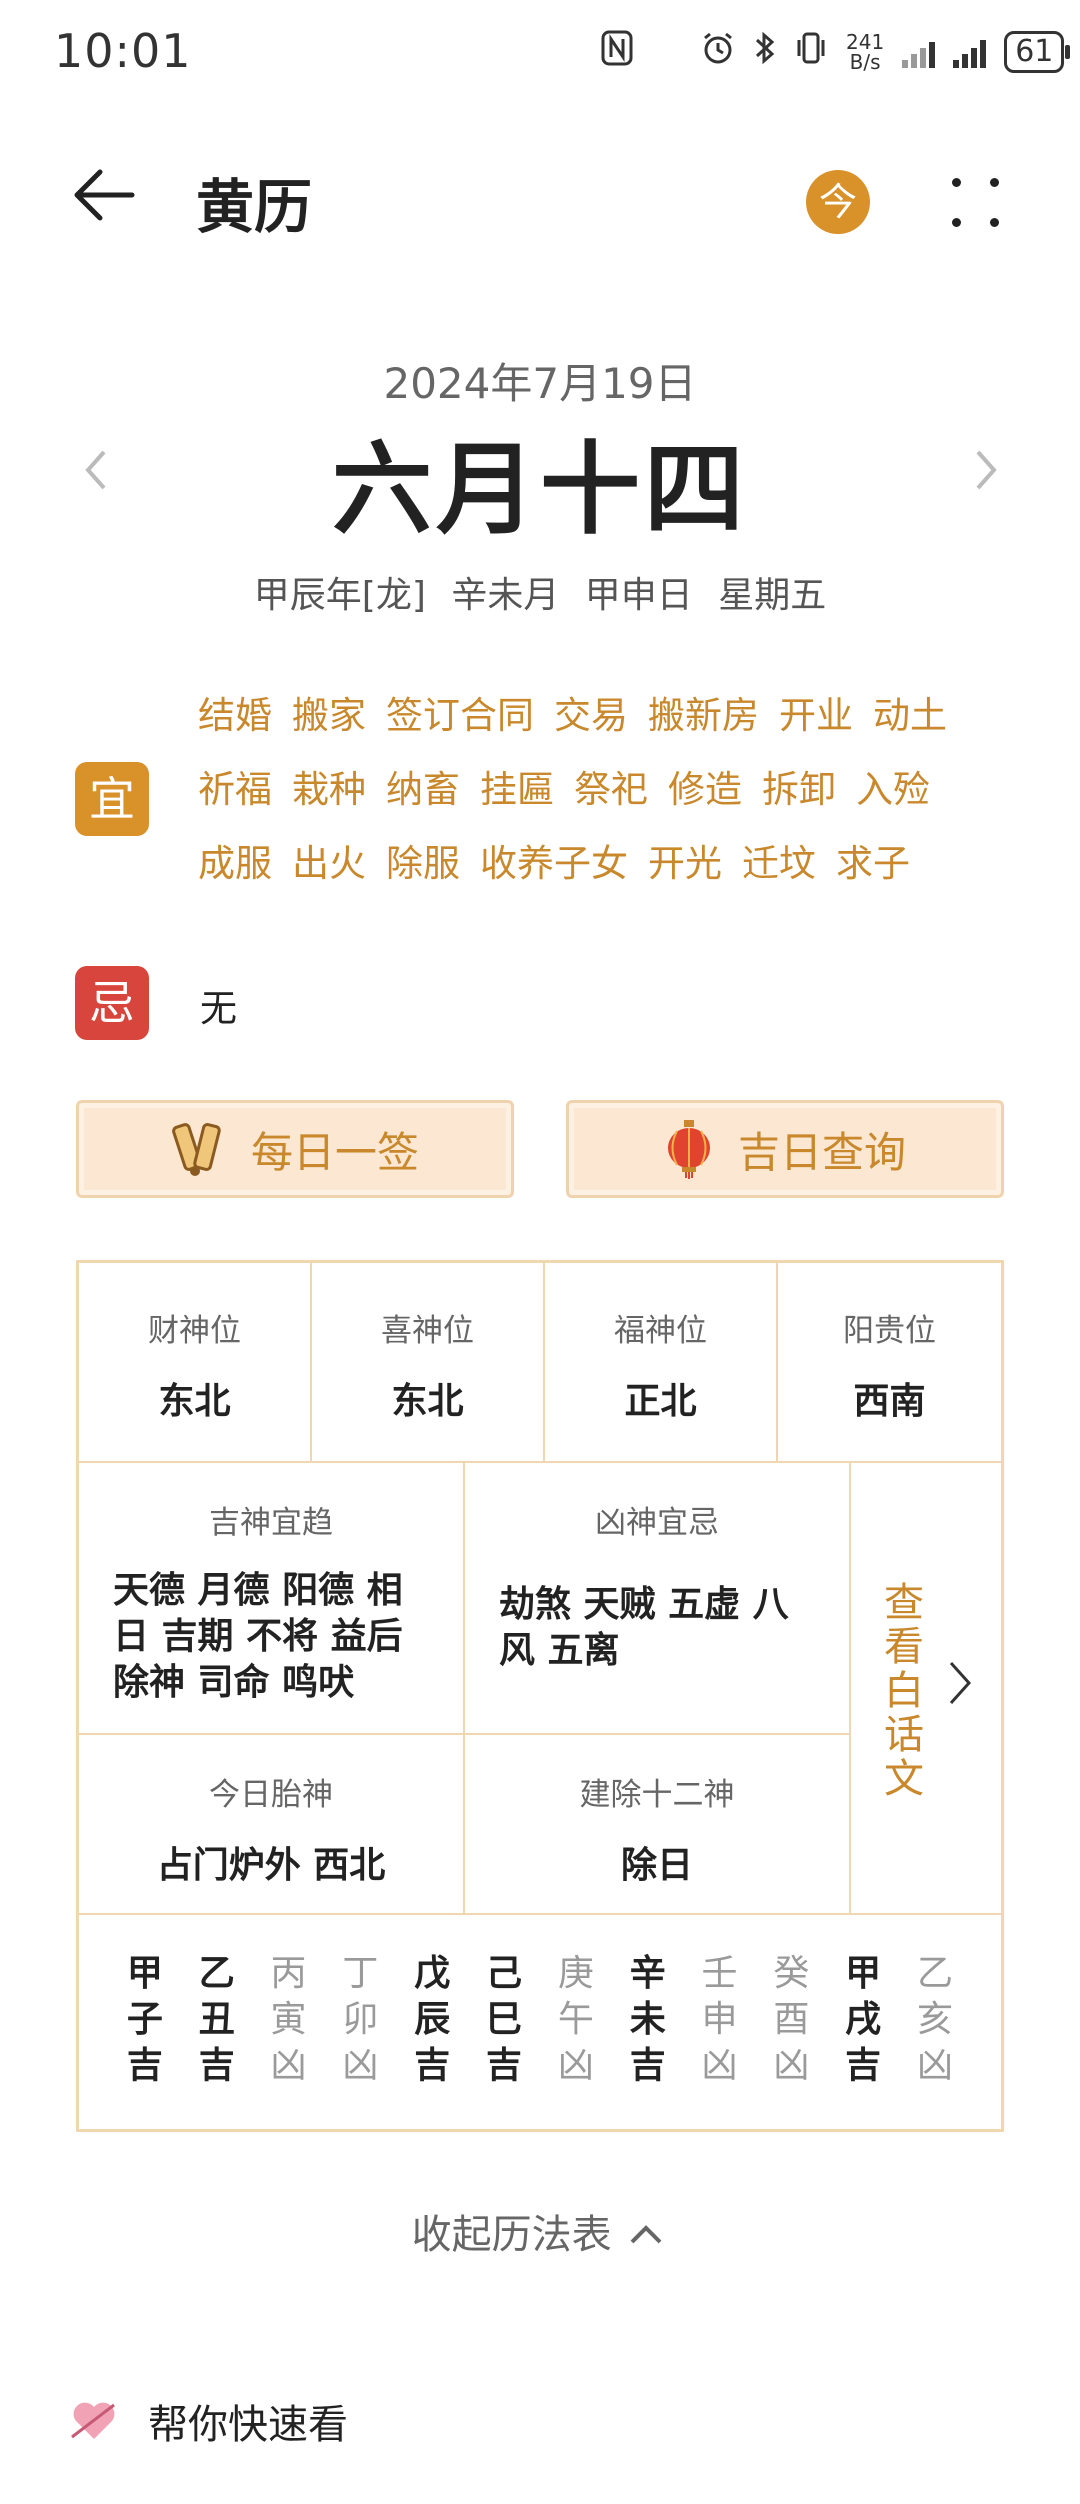  What do you see at coordinates (329, 789) in the screenshot?
I see `yi-item: 栽种` at bounding box center [329, 789].